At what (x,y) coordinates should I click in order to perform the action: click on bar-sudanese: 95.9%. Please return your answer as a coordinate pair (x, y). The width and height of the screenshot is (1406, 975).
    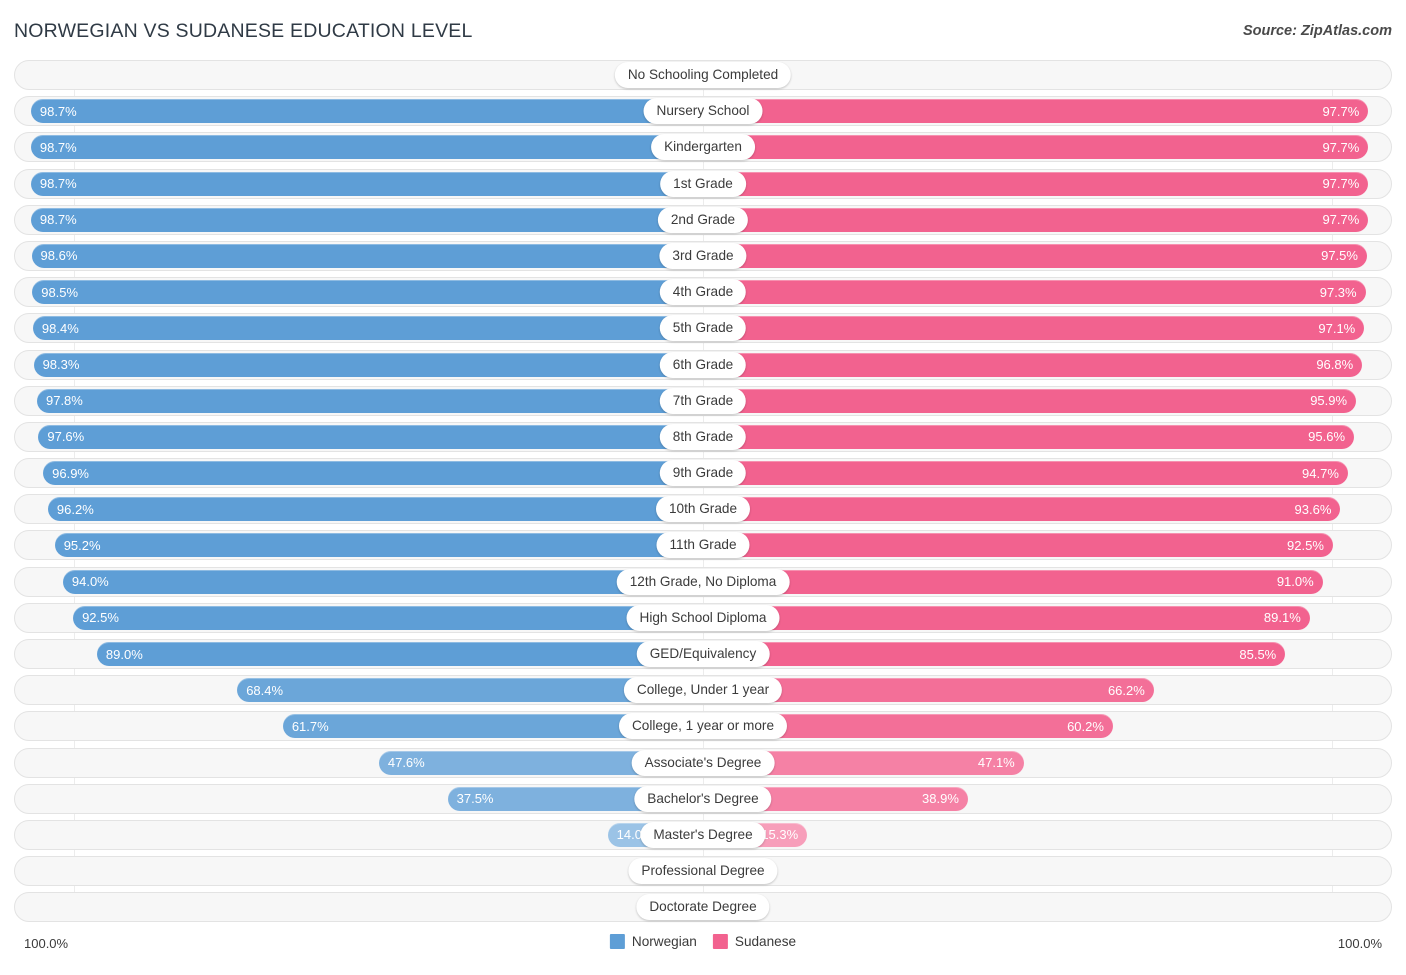
    Looking at the image, I should click on (1030, 400).